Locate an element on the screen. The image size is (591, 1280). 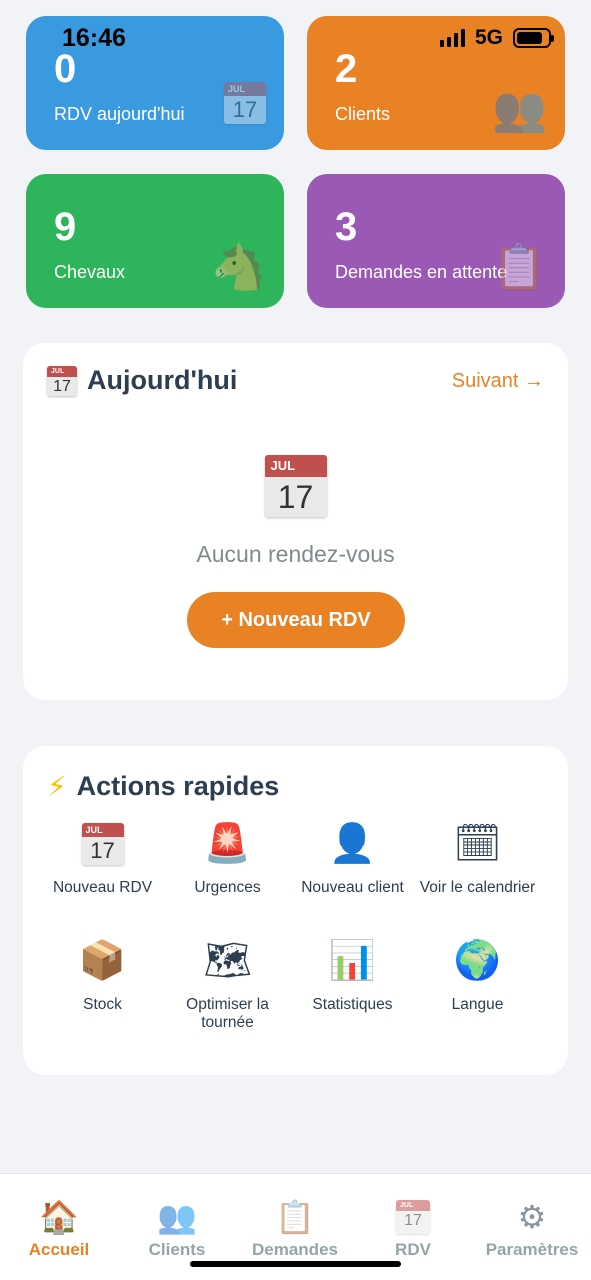
quick-action-label: Nouveau client is located at coordinates (352, 887).